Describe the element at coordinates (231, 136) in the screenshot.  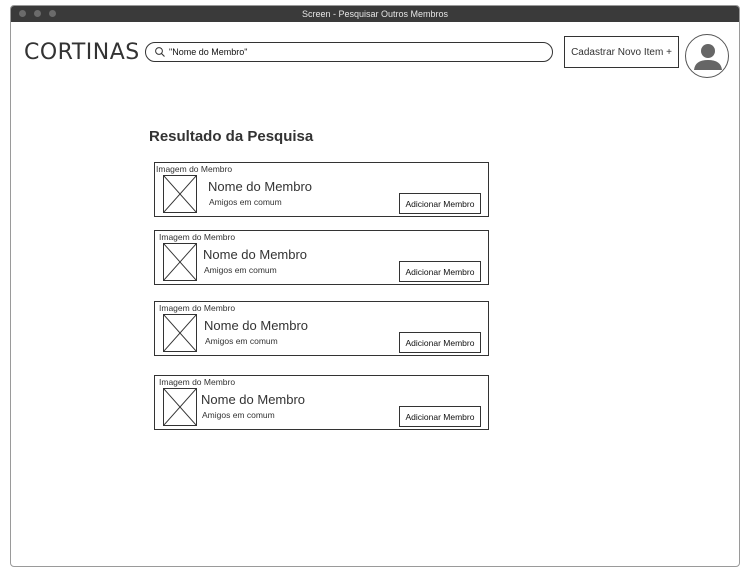
I see `results-title: Resultado da Pesquisa` at that location.